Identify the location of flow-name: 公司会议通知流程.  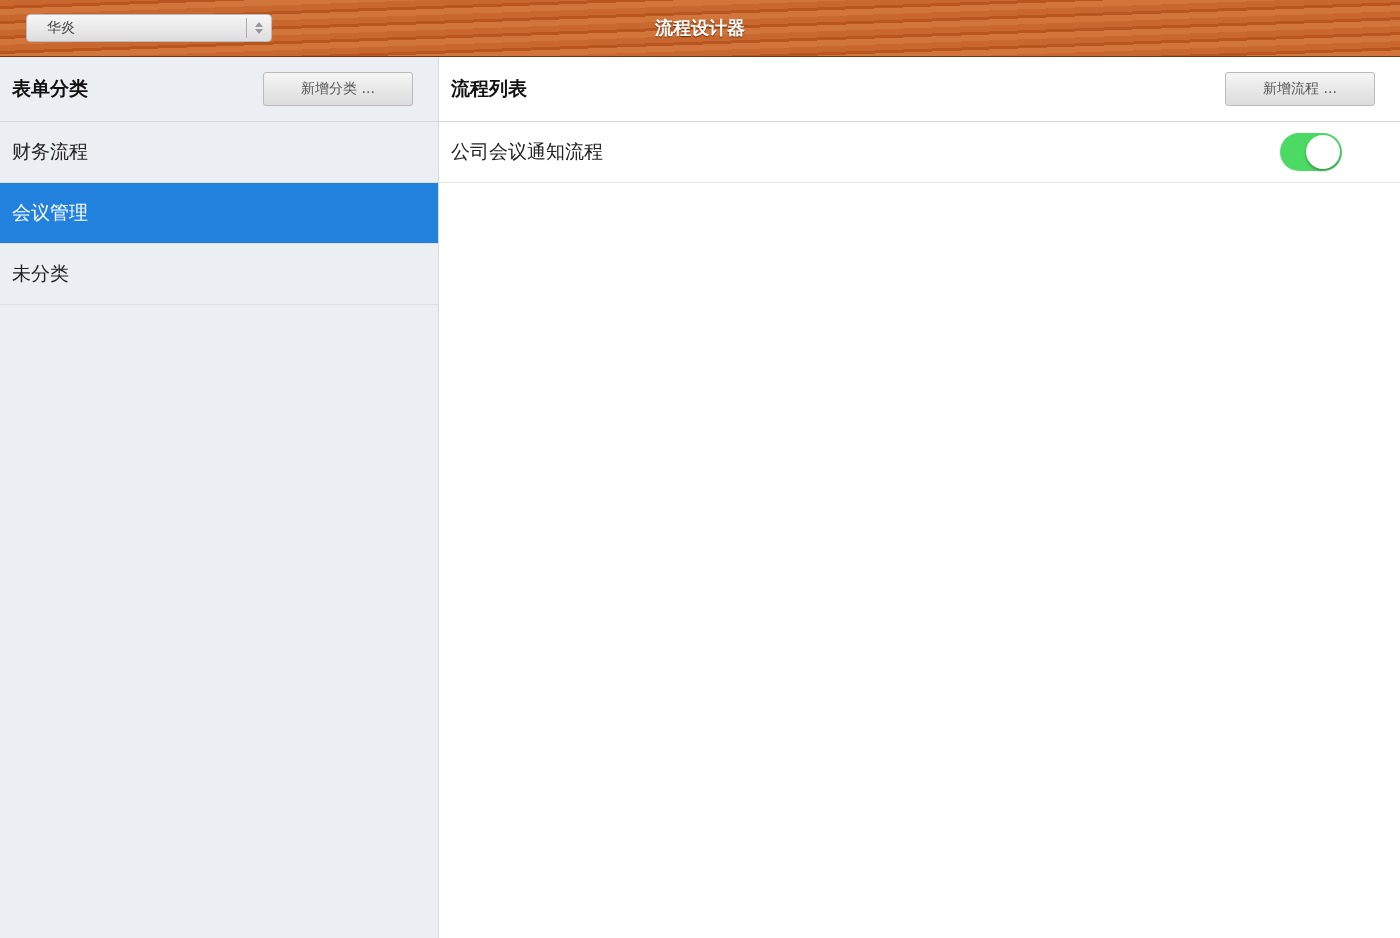
(527, 151).